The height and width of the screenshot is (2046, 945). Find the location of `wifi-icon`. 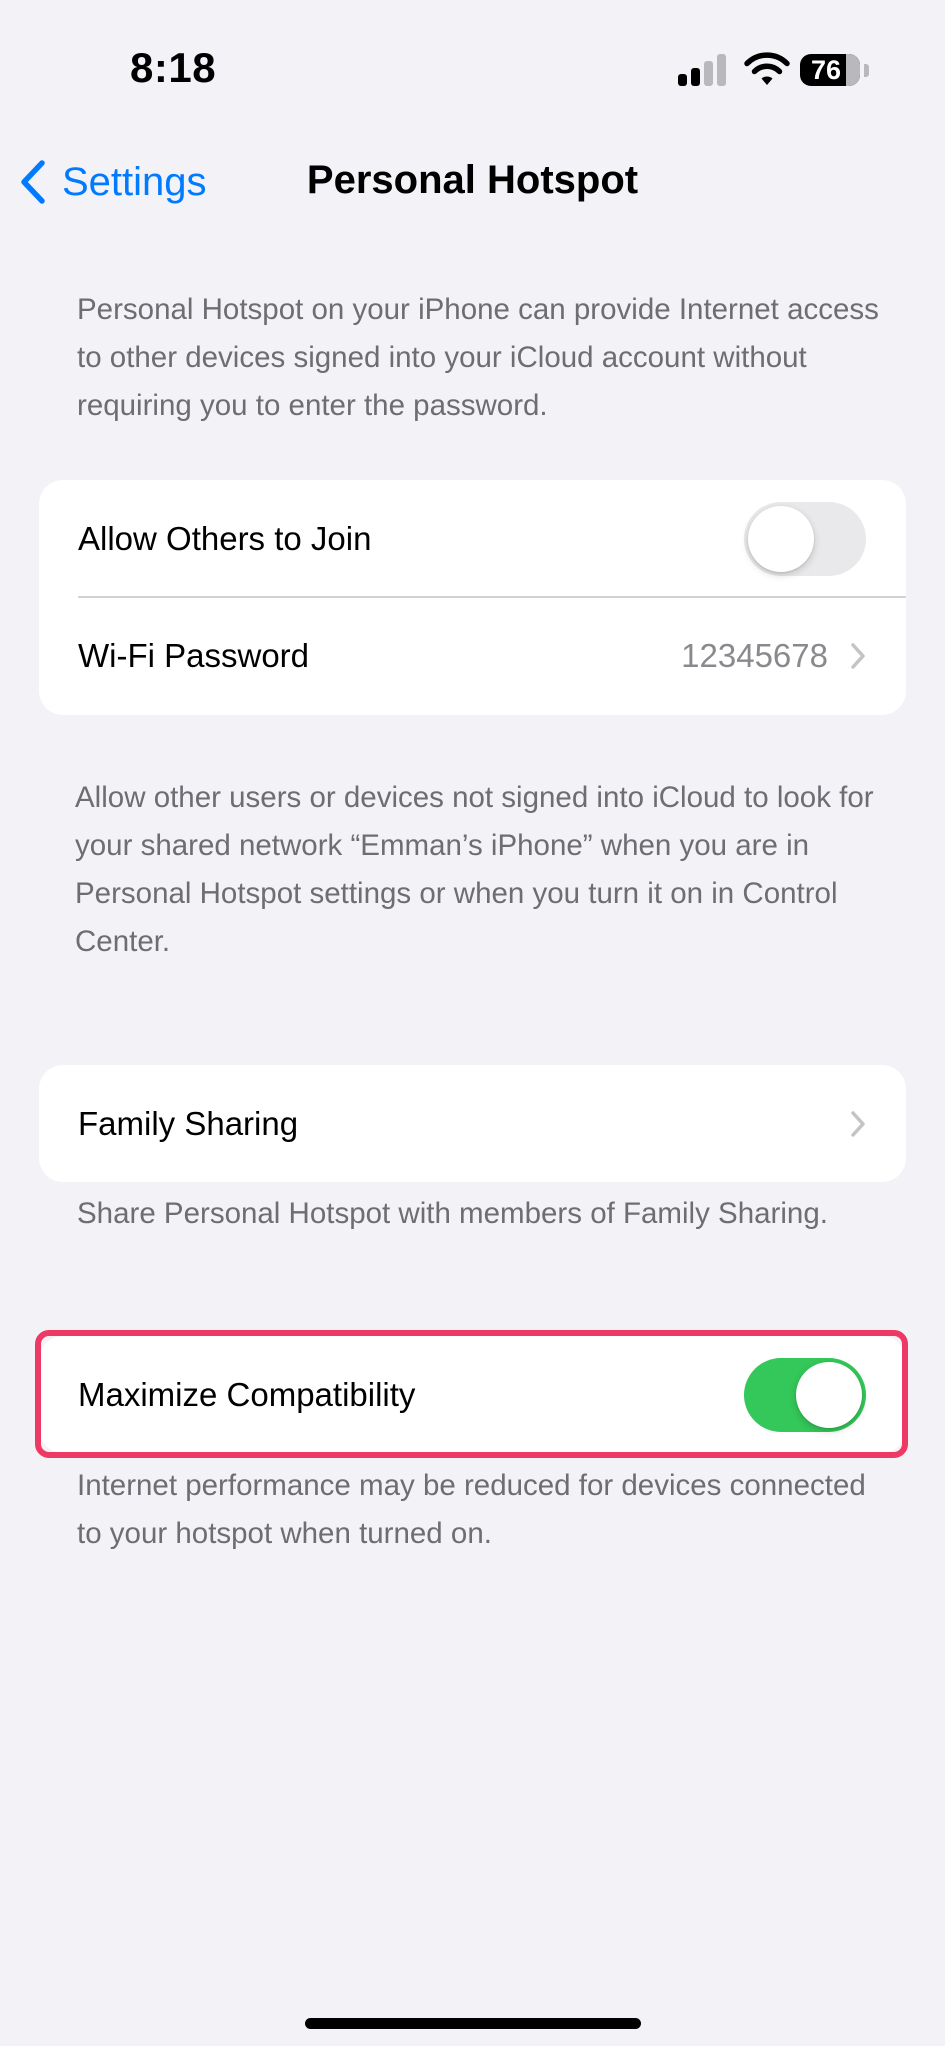

wifi-icon is located at coordinates (767, 68).